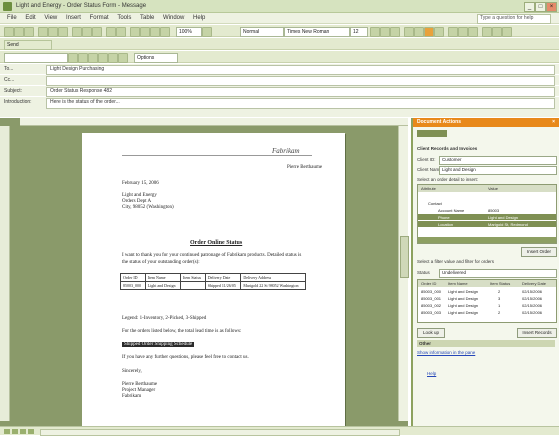 This screenshot has width=559, height=436. I want to click on menu-tools: Tools, so click(124, 18).